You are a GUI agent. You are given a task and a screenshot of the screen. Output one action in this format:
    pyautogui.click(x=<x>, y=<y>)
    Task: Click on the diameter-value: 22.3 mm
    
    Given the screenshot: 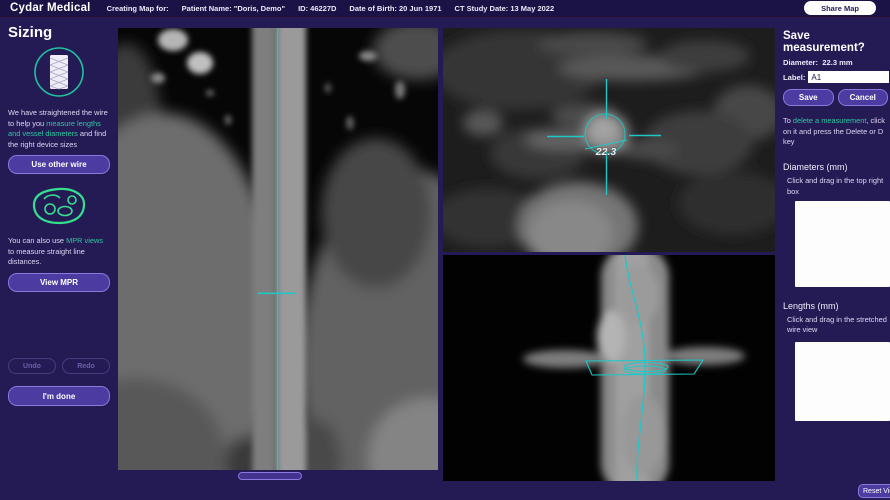 What is the action you would take?
    pyautogui.click(x=837, y=62)
    